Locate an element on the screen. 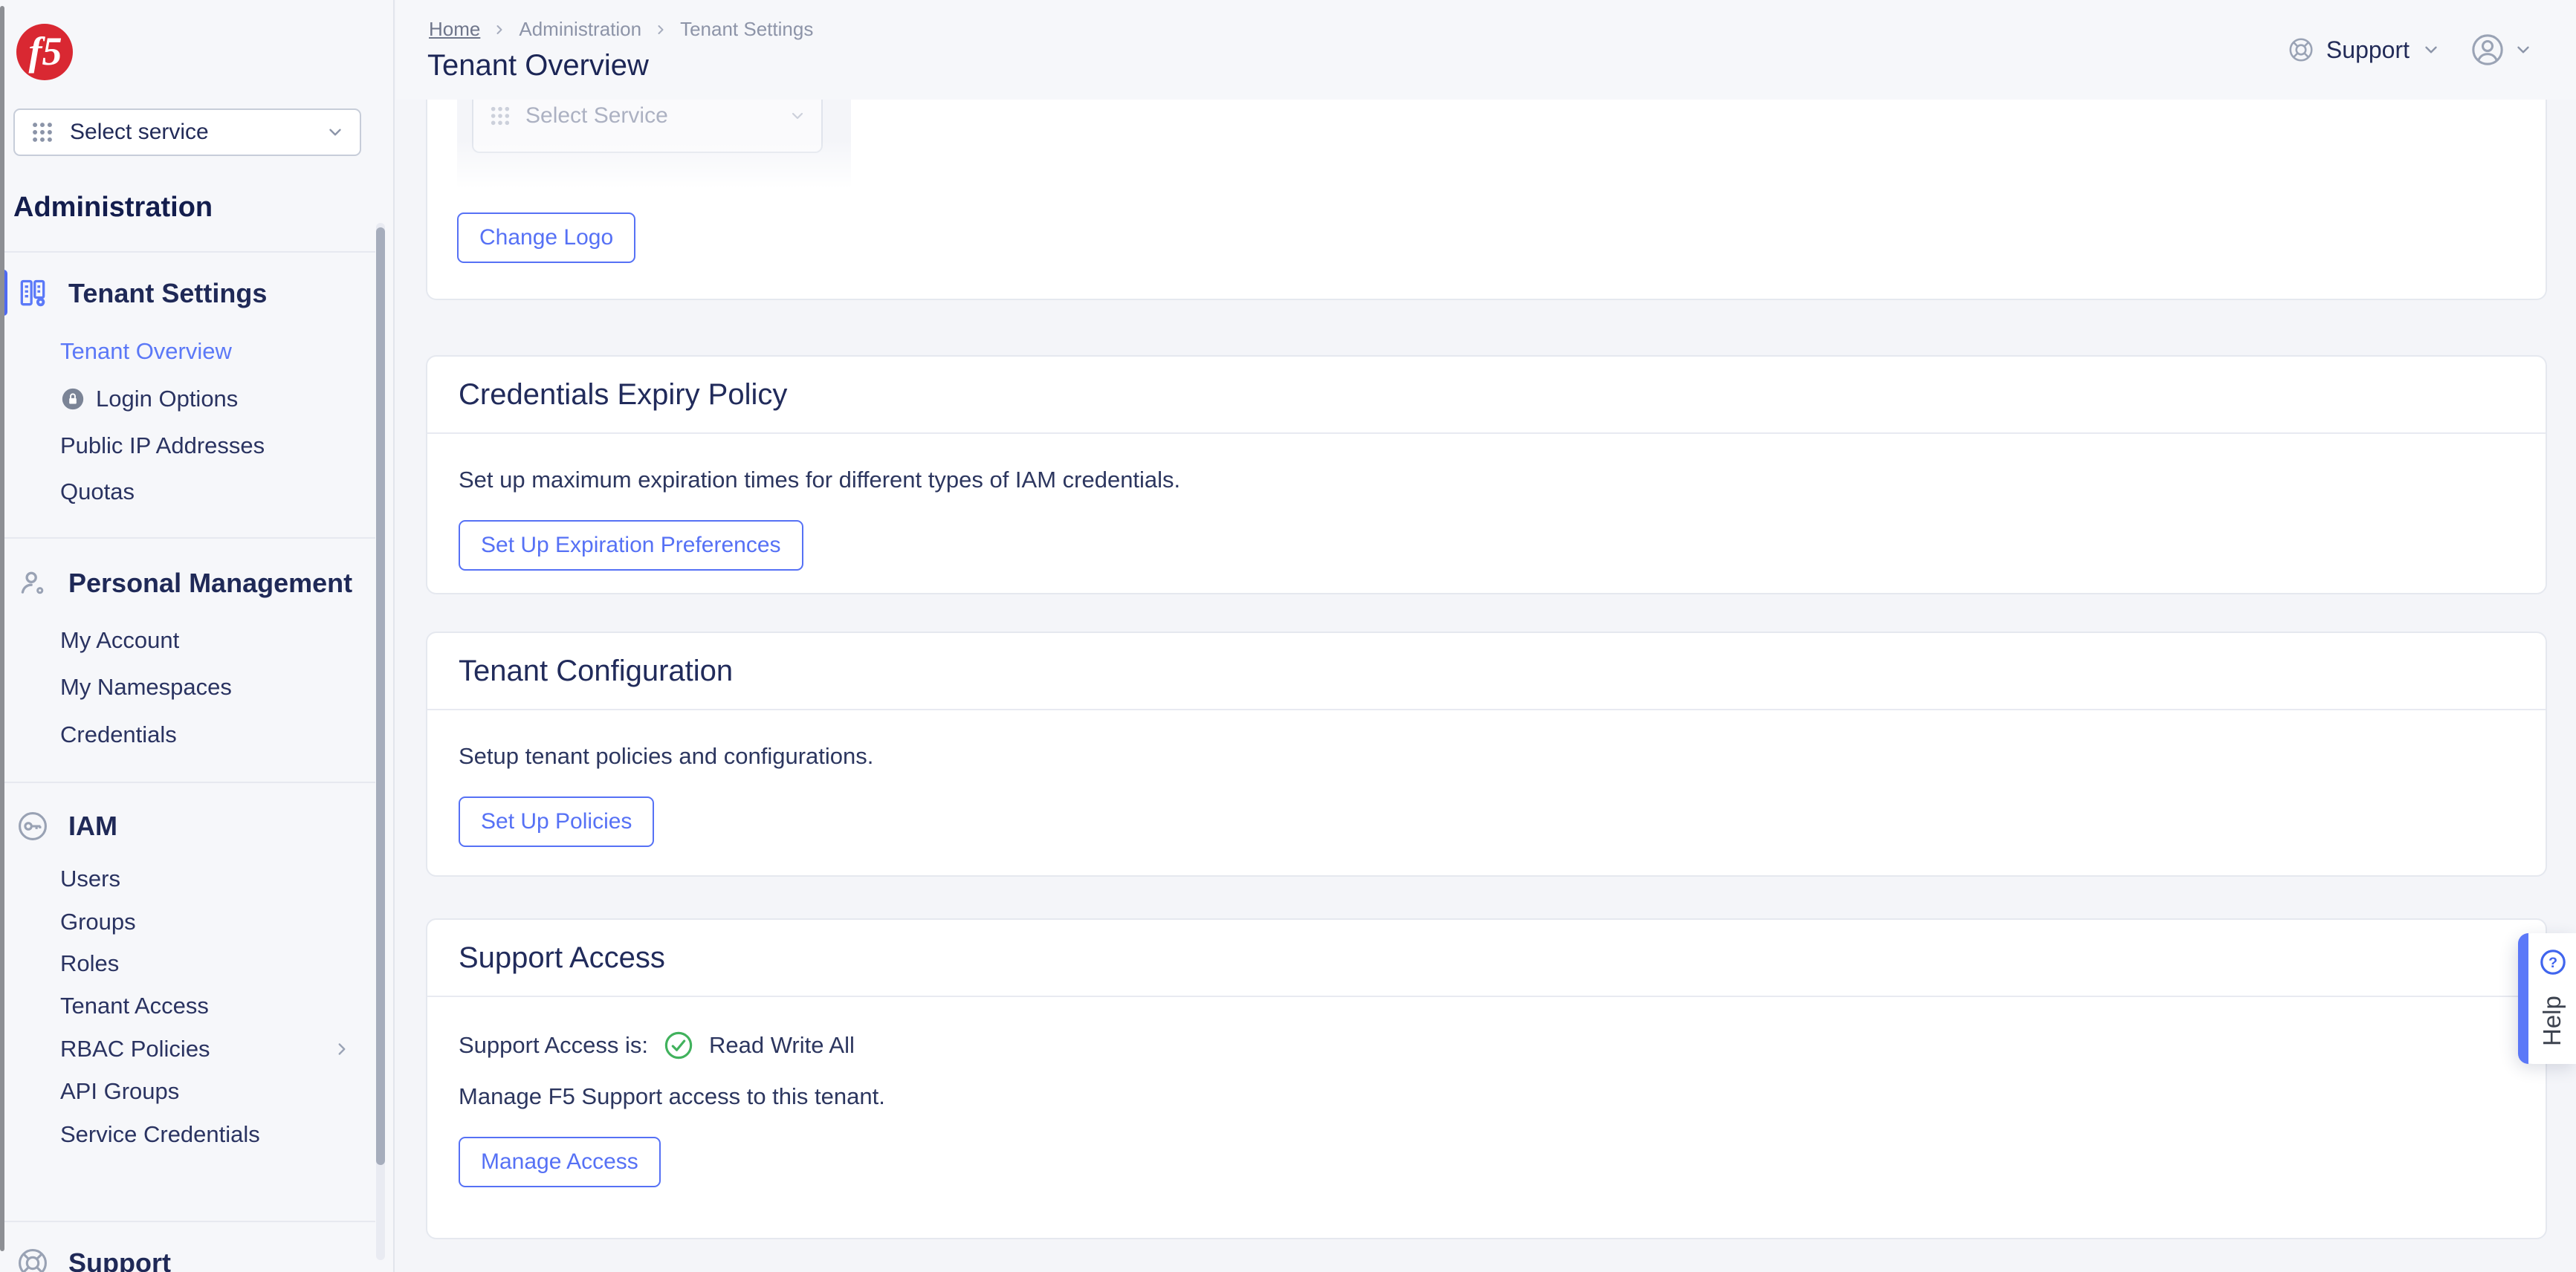  support-menu-button: Support is located at coordinates (2365, 50).